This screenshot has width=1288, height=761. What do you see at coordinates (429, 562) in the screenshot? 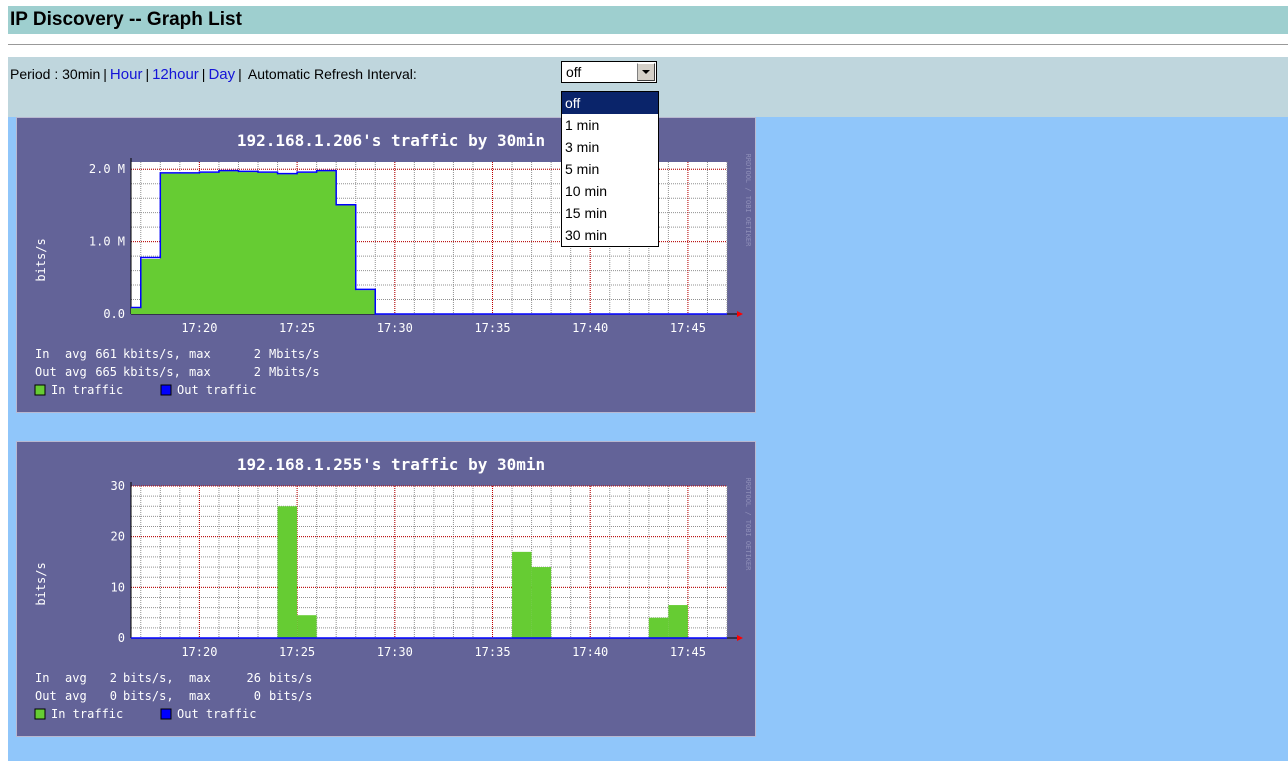
I see `plot-background` at bounding box center [429, 562].